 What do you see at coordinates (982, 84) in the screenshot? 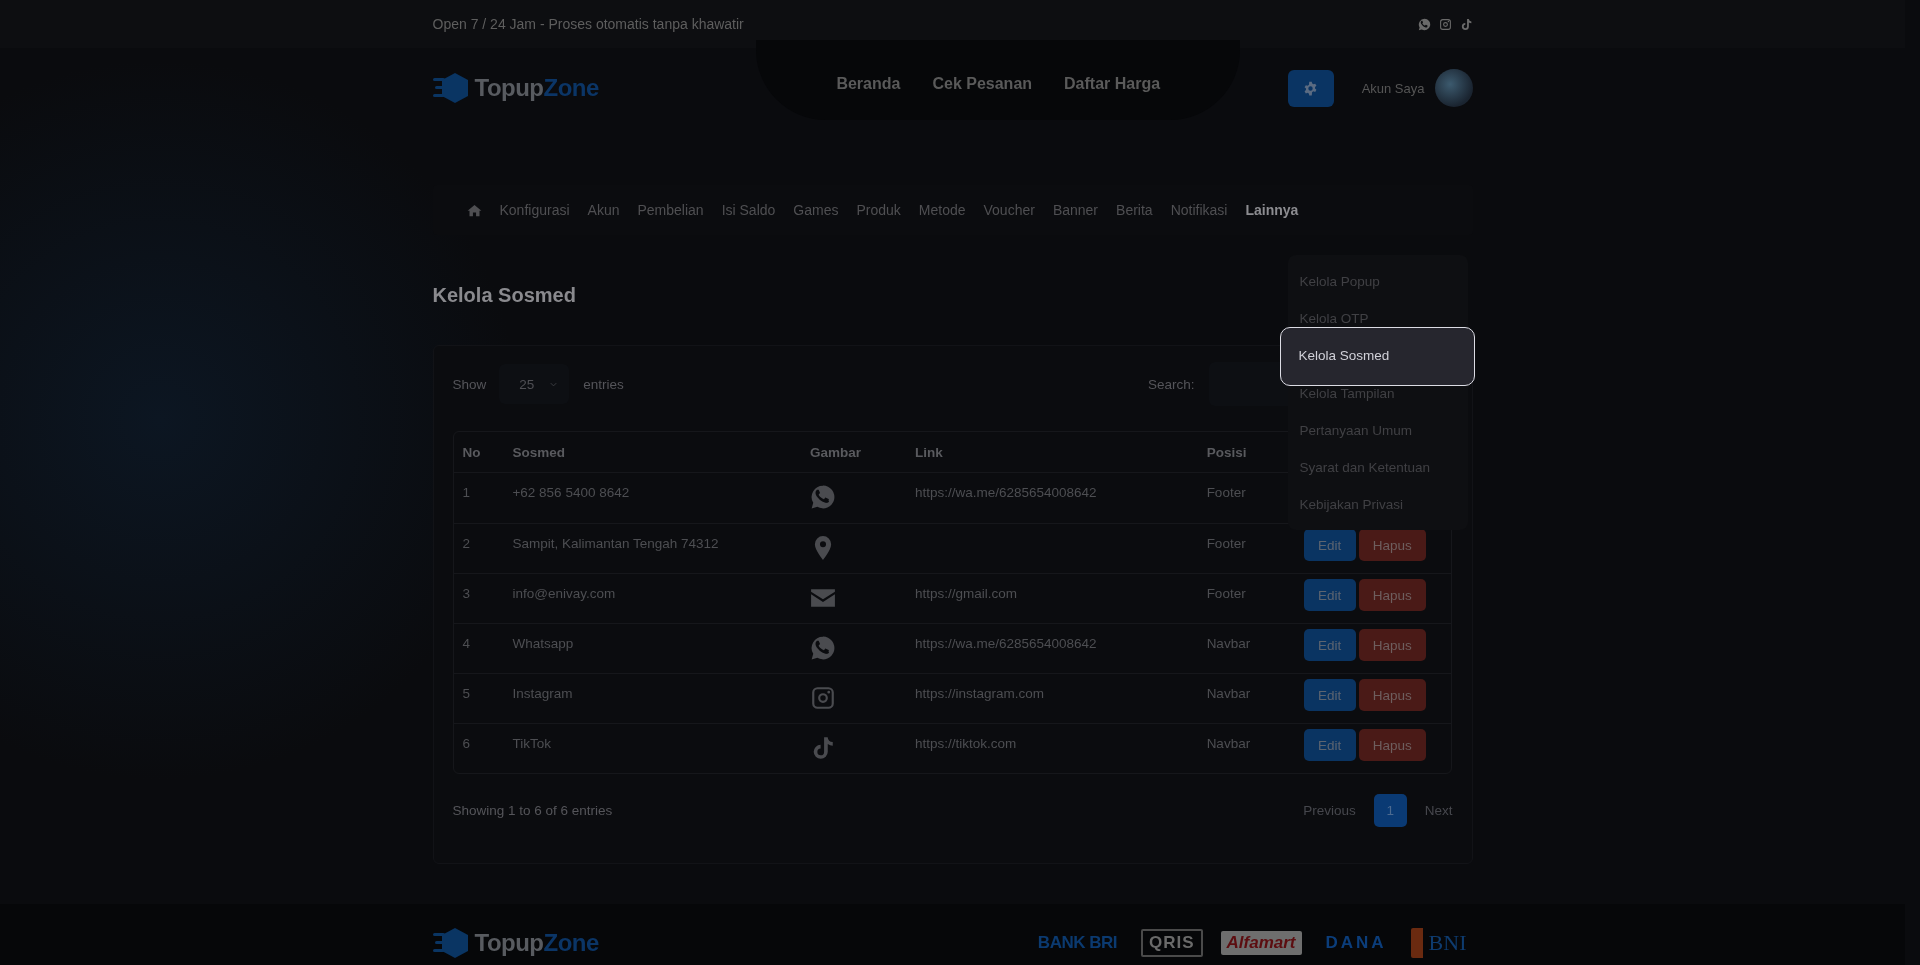
I see `nav-link: Cek Pesanan` at bounding box center [982, 84].